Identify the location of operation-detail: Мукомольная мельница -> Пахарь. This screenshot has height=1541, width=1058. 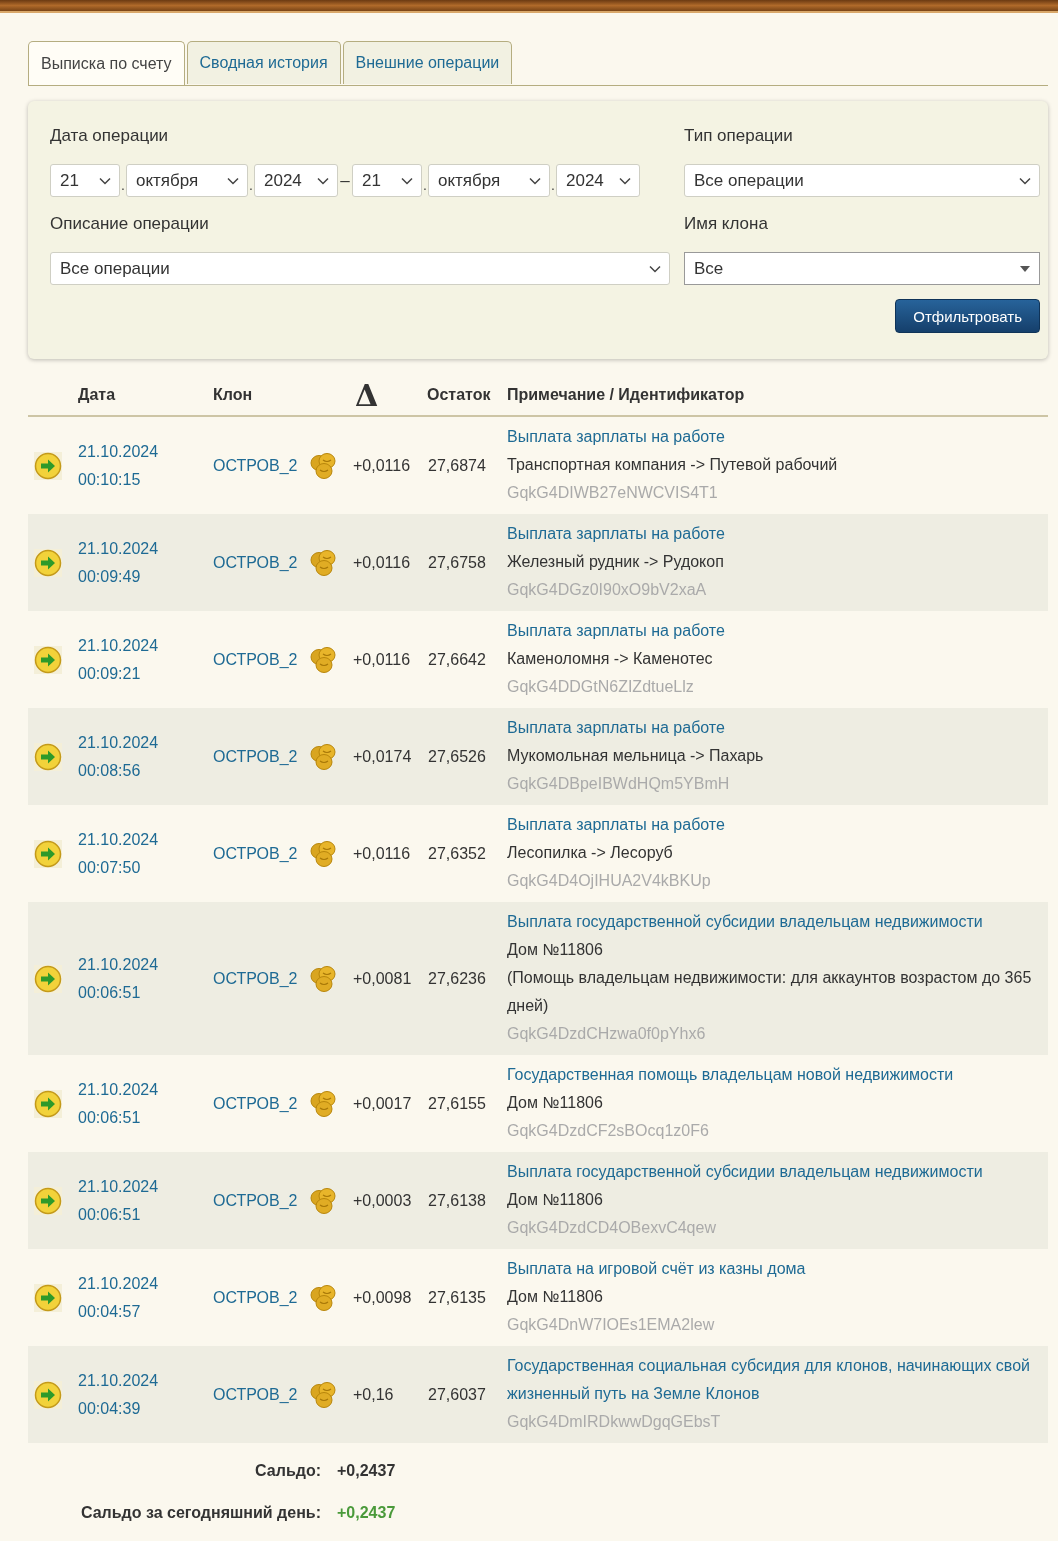
(635, 756).